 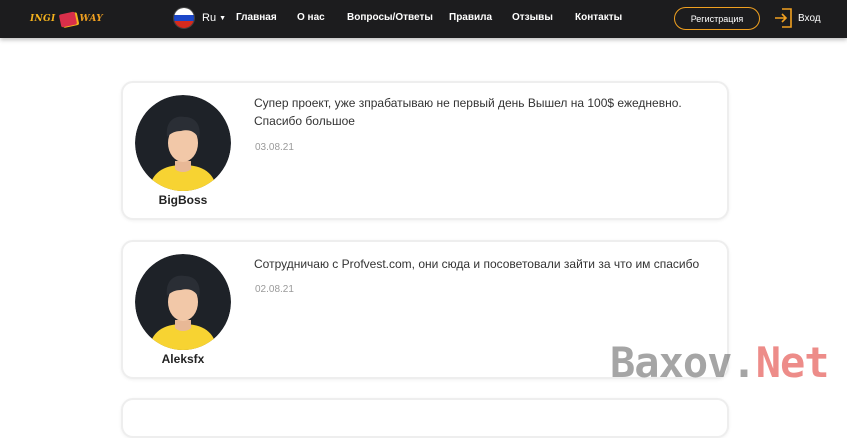 I want to click on logo-text-left: INGI, so click(x=43, y=19).